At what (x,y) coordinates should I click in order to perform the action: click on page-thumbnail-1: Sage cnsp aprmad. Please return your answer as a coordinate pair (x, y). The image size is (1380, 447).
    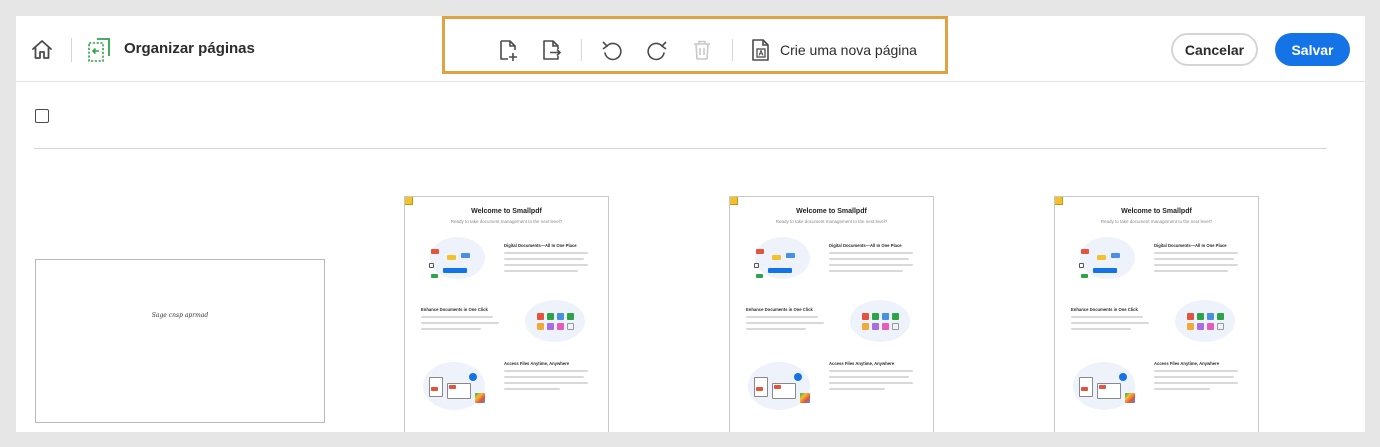
    Looking at the image, I should click on (180, 341).